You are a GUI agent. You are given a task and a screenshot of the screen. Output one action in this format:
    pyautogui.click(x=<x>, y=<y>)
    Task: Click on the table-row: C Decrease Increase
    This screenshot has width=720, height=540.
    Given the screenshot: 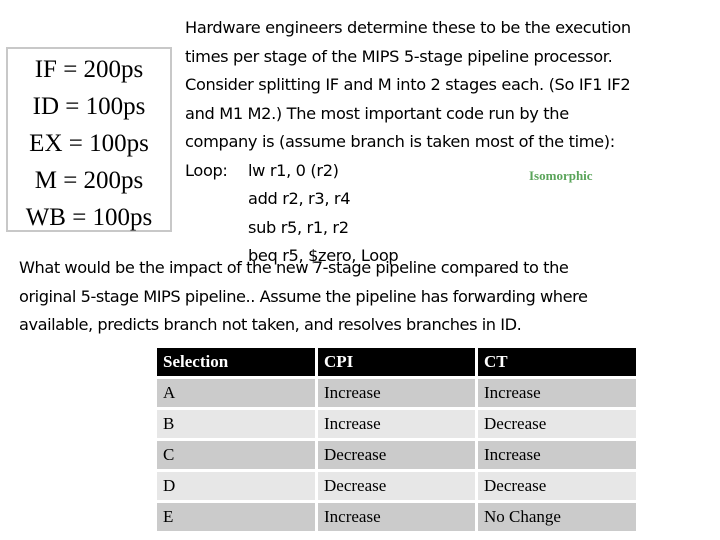 What is the action you would take?
    pyautogui.click(x=396, y=455)
    